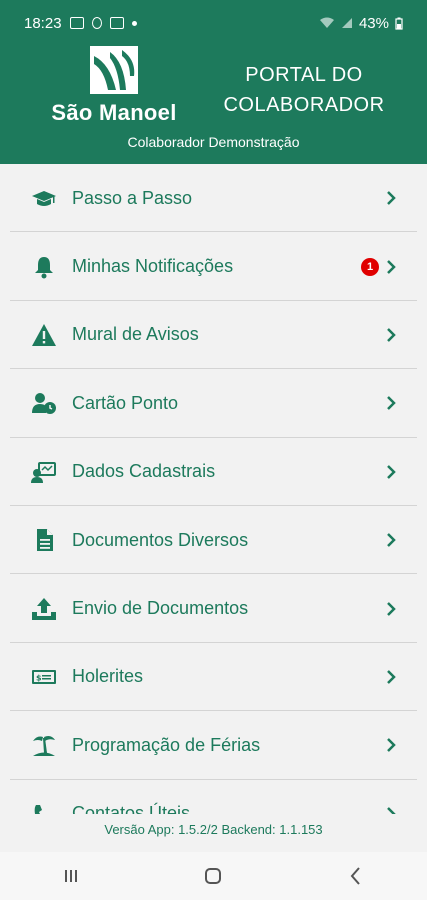 Image resolution: width=427 pixels, height=900 pixels. I want to click on back-icon, so click(355, 876).